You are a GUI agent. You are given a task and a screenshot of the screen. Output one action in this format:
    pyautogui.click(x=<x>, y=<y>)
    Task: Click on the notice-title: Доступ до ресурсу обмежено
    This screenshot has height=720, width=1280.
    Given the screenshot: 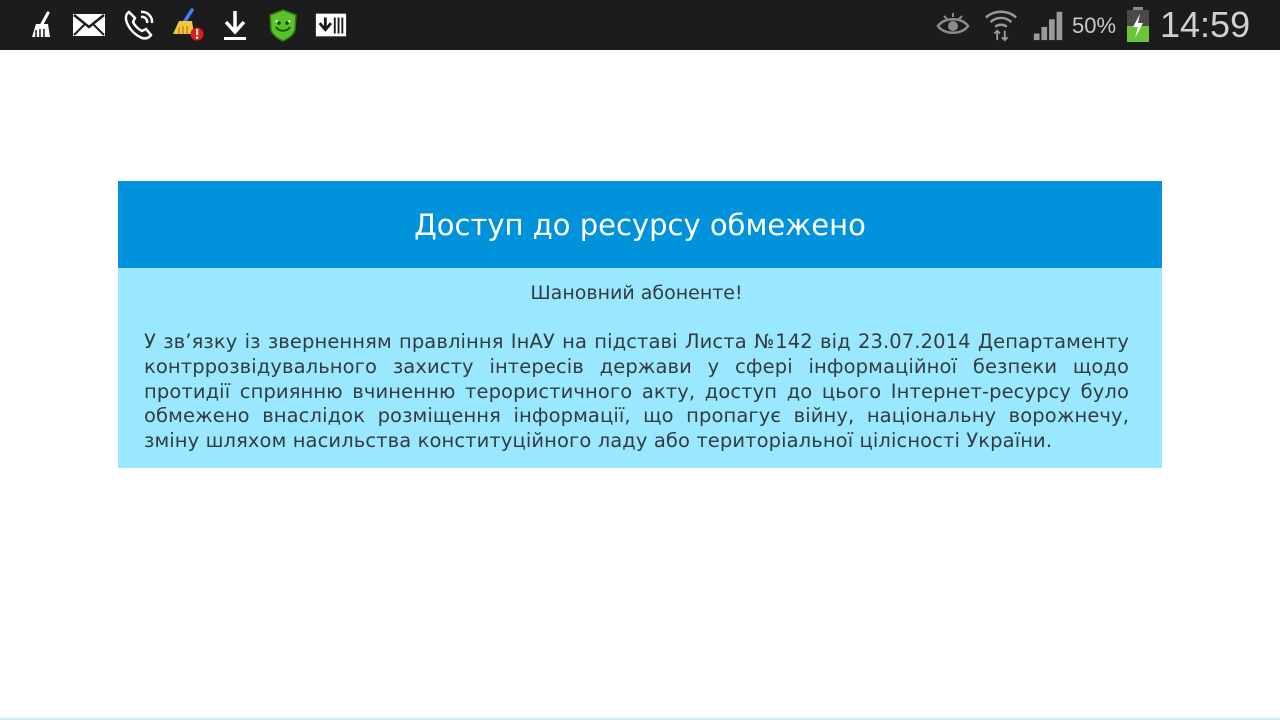 What is the action you would take?
    pyautogui.click(x=640, y=224)
    